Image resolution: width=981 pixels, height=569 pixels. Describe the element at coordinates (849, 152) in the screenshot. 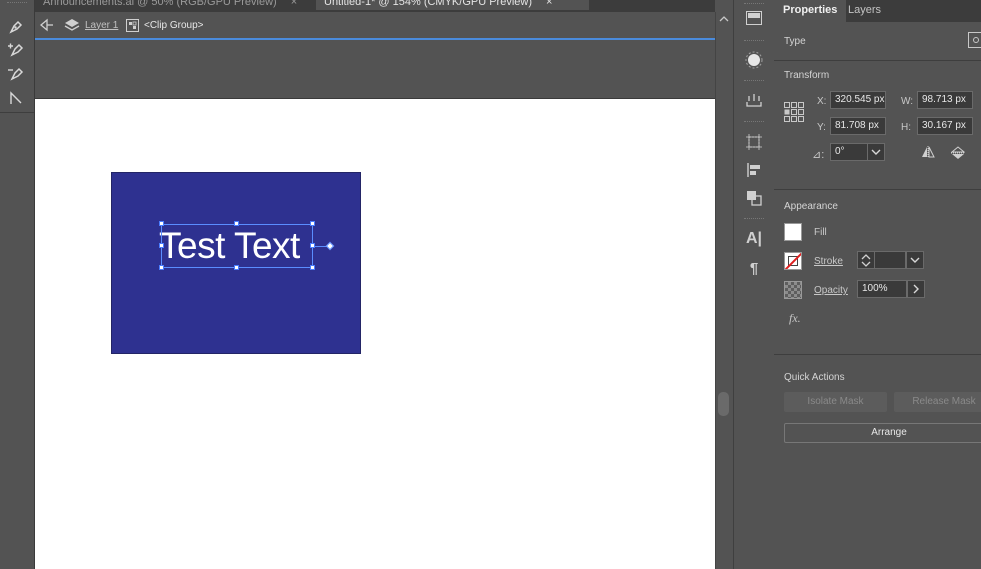

I see `rotate-angle-field: 0°` at that location.